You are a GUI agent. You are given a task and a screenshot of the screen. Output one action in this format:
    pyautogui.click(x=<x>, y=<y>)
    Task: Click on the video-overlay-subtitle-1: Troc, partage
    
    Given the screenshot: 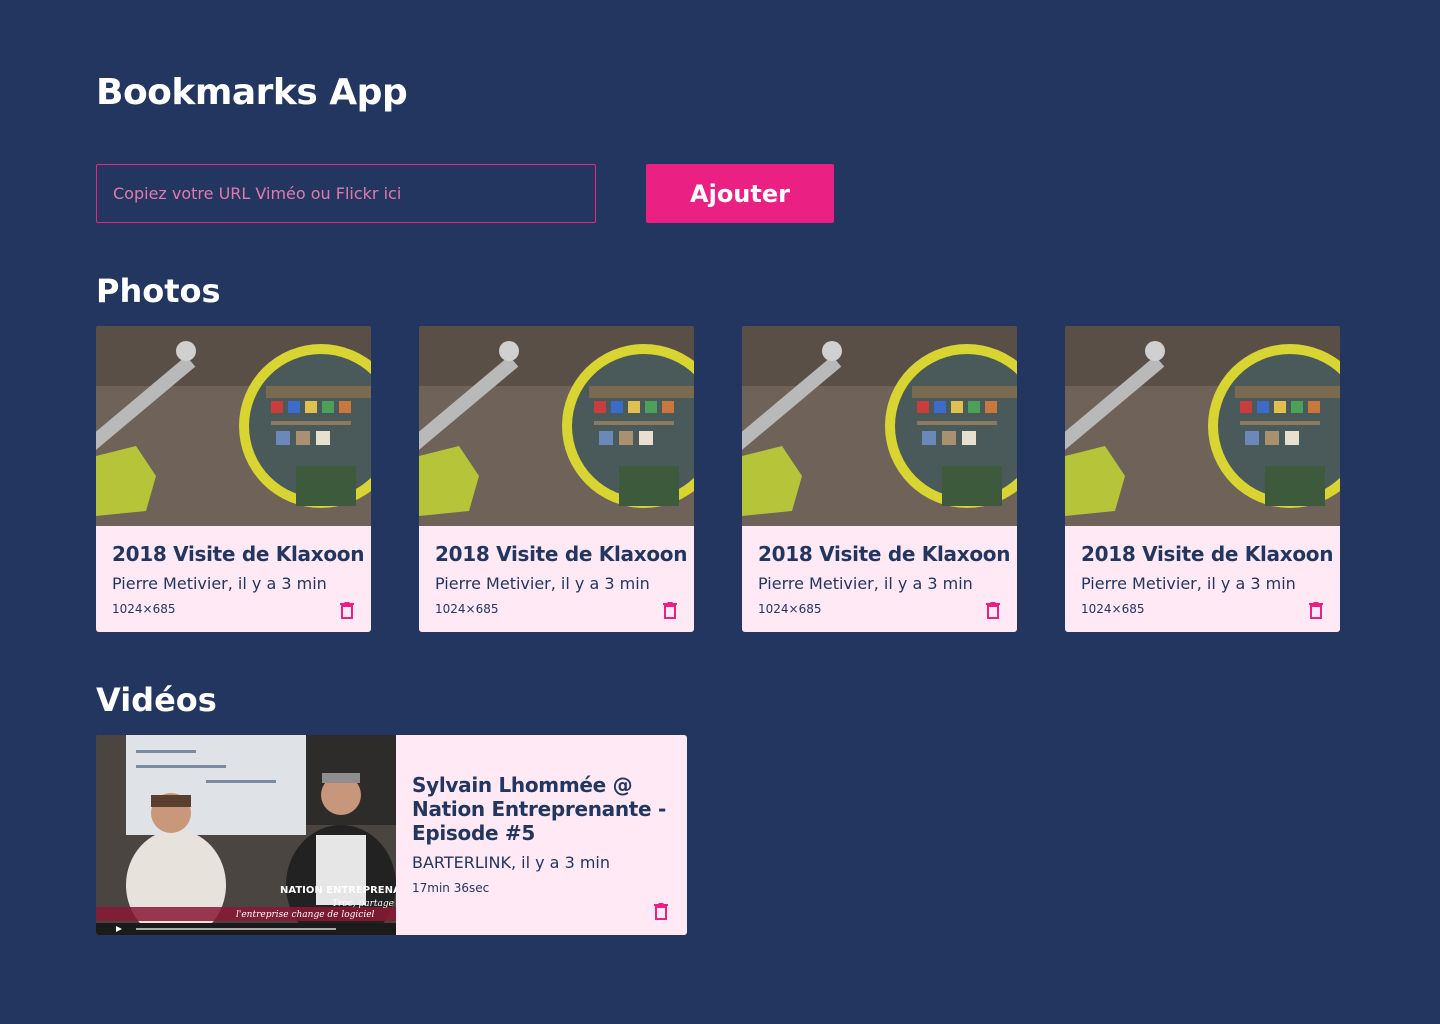 What is the action you would take?
    pyautogui.click(x=363, y=904)
    